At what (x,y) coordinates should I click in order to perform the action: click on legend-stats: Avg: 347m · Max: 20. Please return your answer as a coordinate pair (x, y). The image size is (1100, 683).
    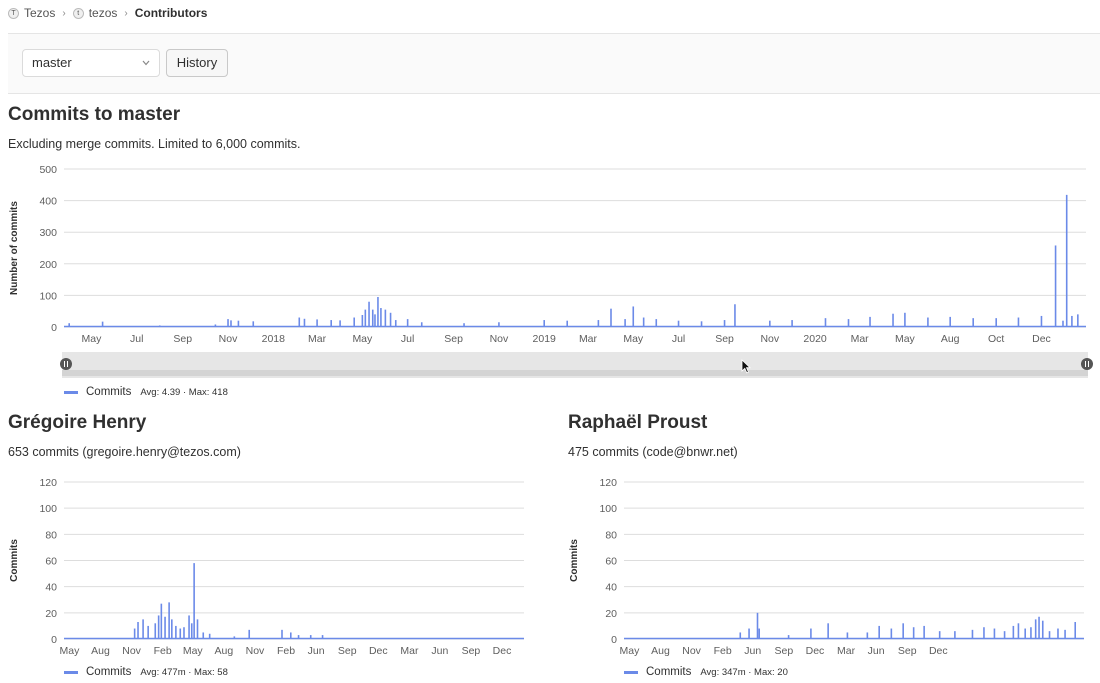
    Looking at the image, I should click on (744, 672).